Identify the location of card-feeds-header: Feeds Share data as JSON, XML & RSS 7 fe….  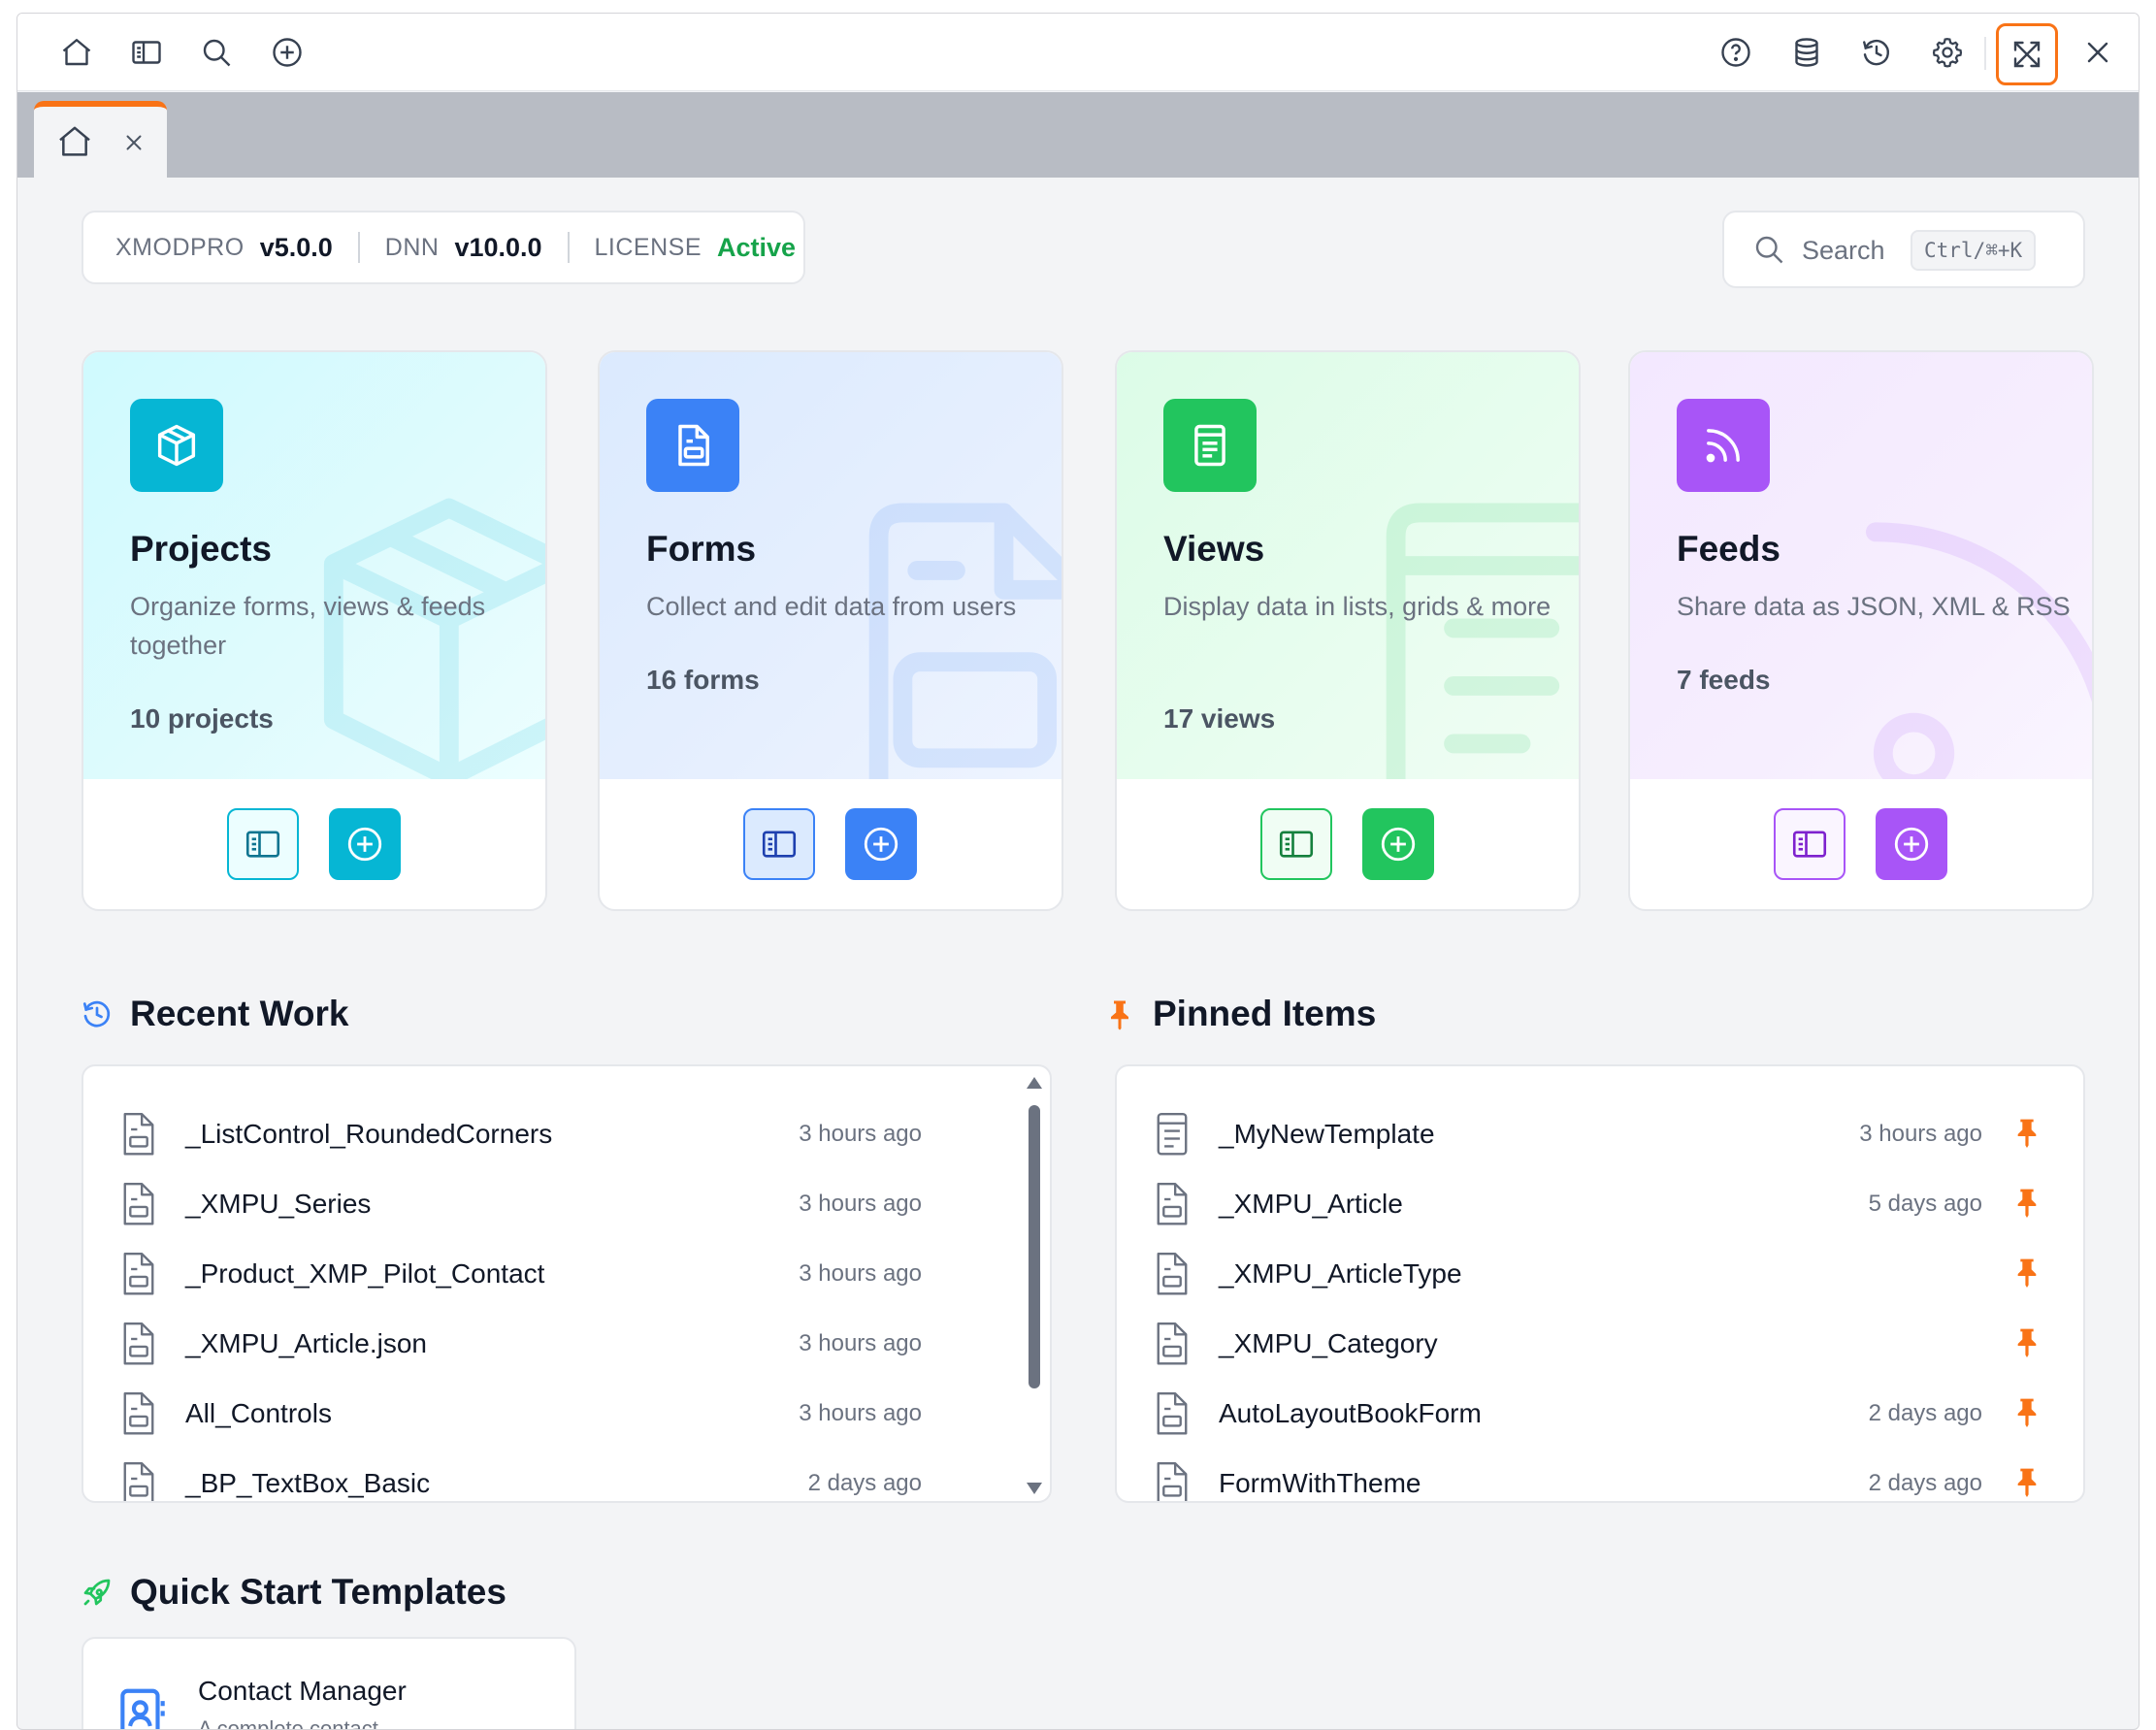
(1861, 565).